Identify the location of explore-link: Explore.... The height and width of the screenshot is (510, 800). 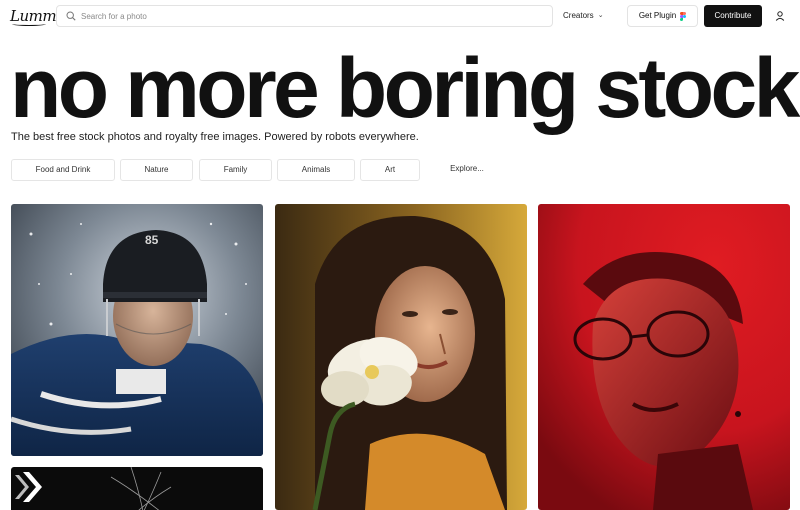
(467, 170).